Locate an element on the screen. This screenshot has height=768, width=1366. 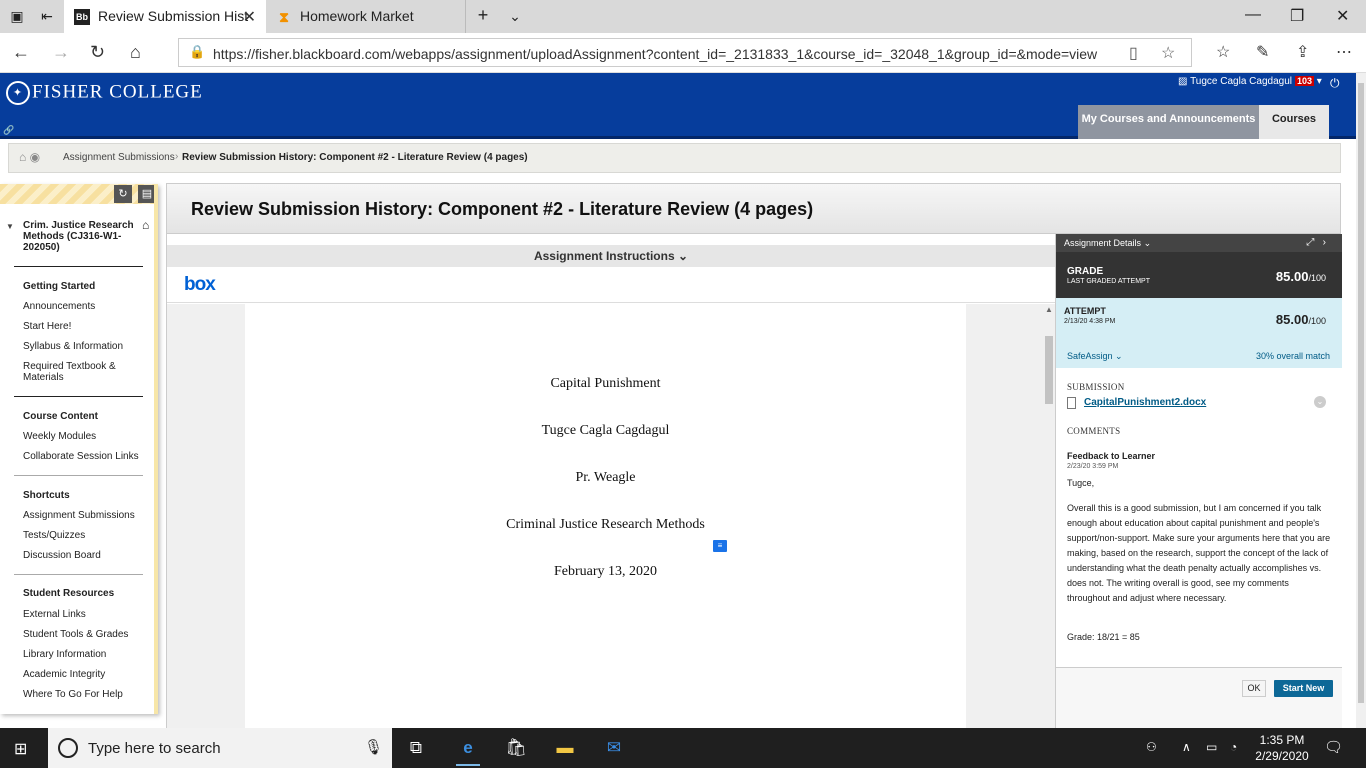
menu-item-discussion-board: Discussion Board is located at coordinates (82, 555).